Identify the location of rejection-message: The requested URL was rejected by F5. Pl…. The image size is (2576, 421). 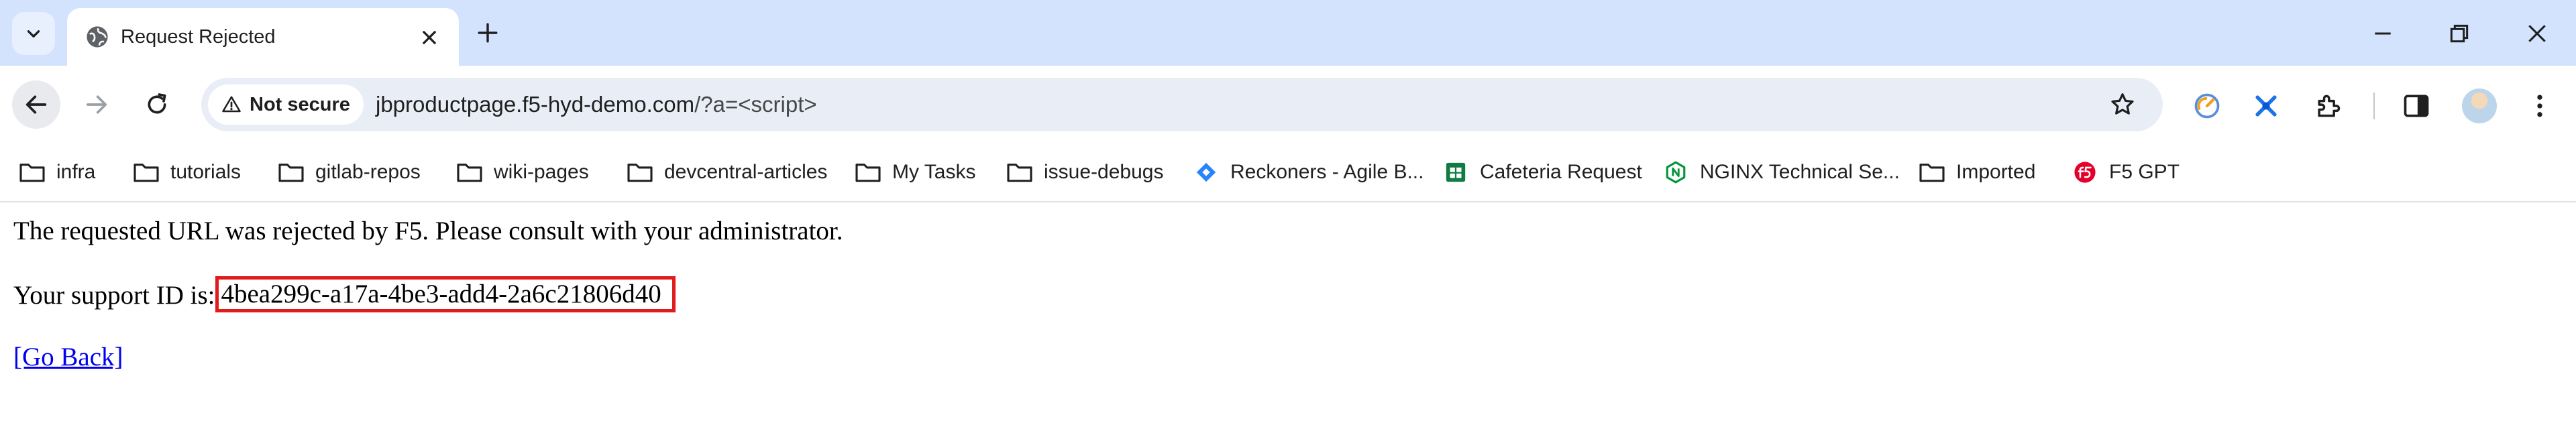
(428, 231).